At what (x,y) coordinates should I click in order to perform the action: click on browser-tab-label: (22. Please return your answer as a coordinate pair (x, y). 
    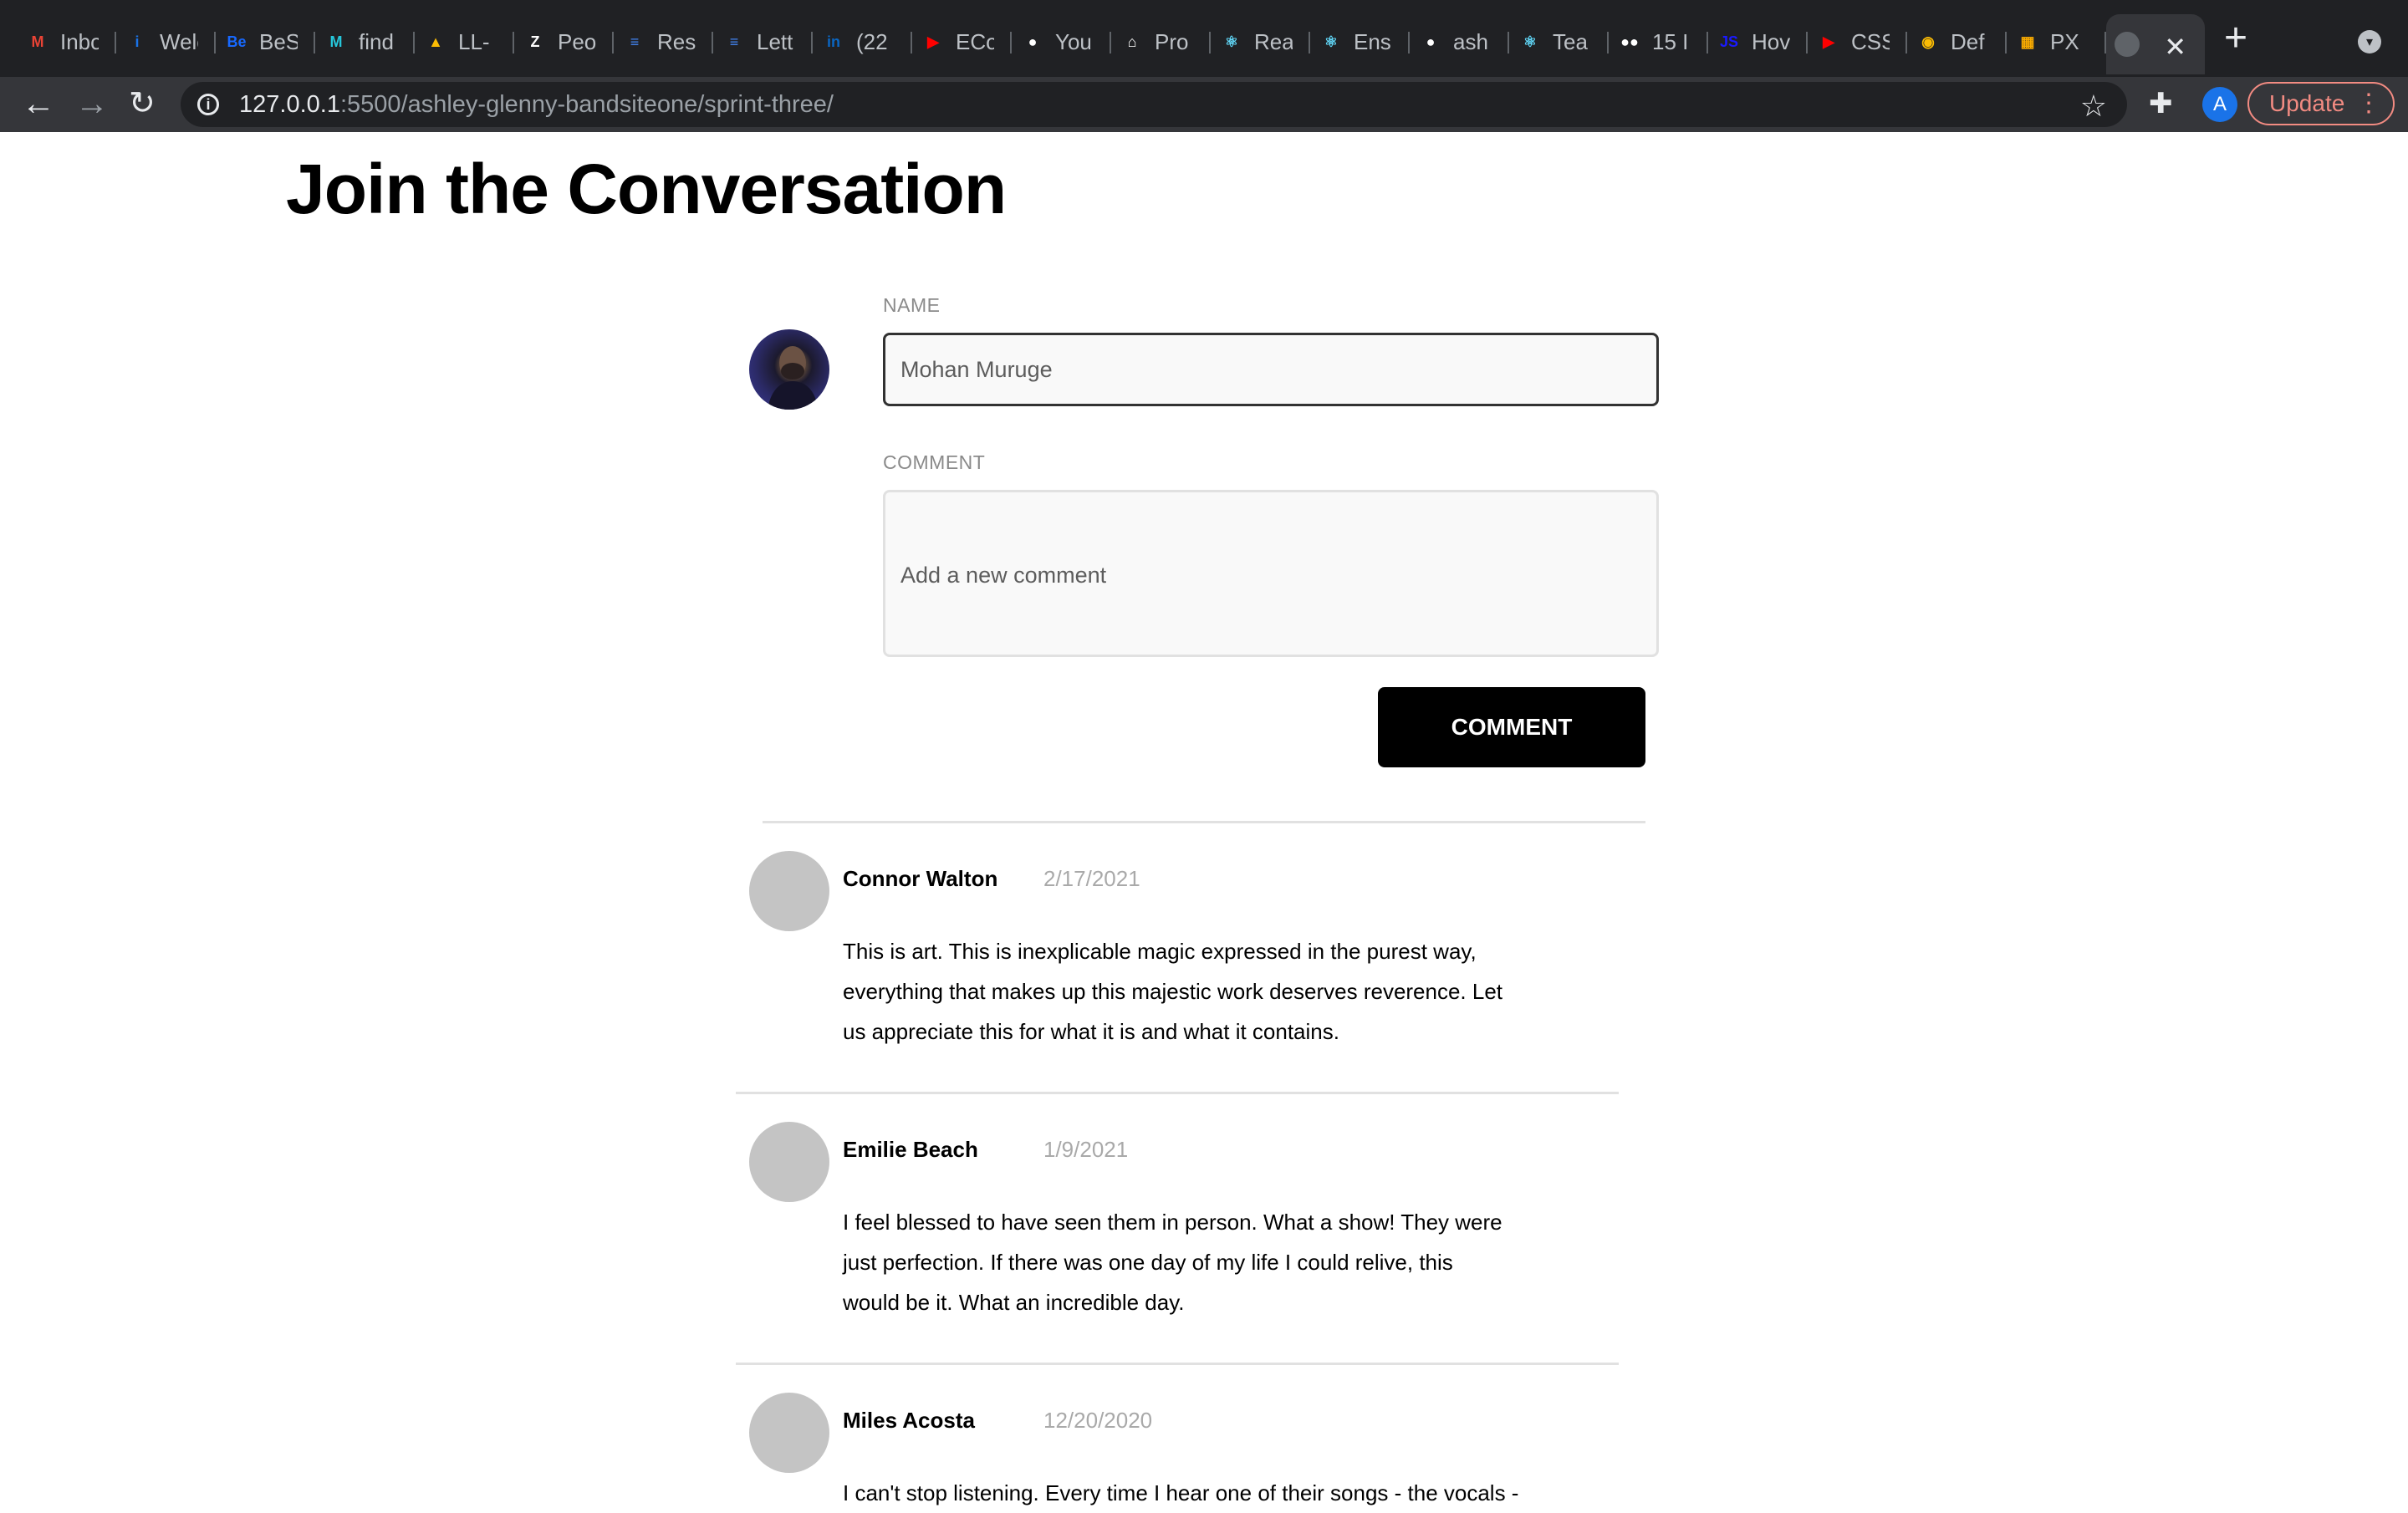
    Looking at the image, I should click on (872, 41).